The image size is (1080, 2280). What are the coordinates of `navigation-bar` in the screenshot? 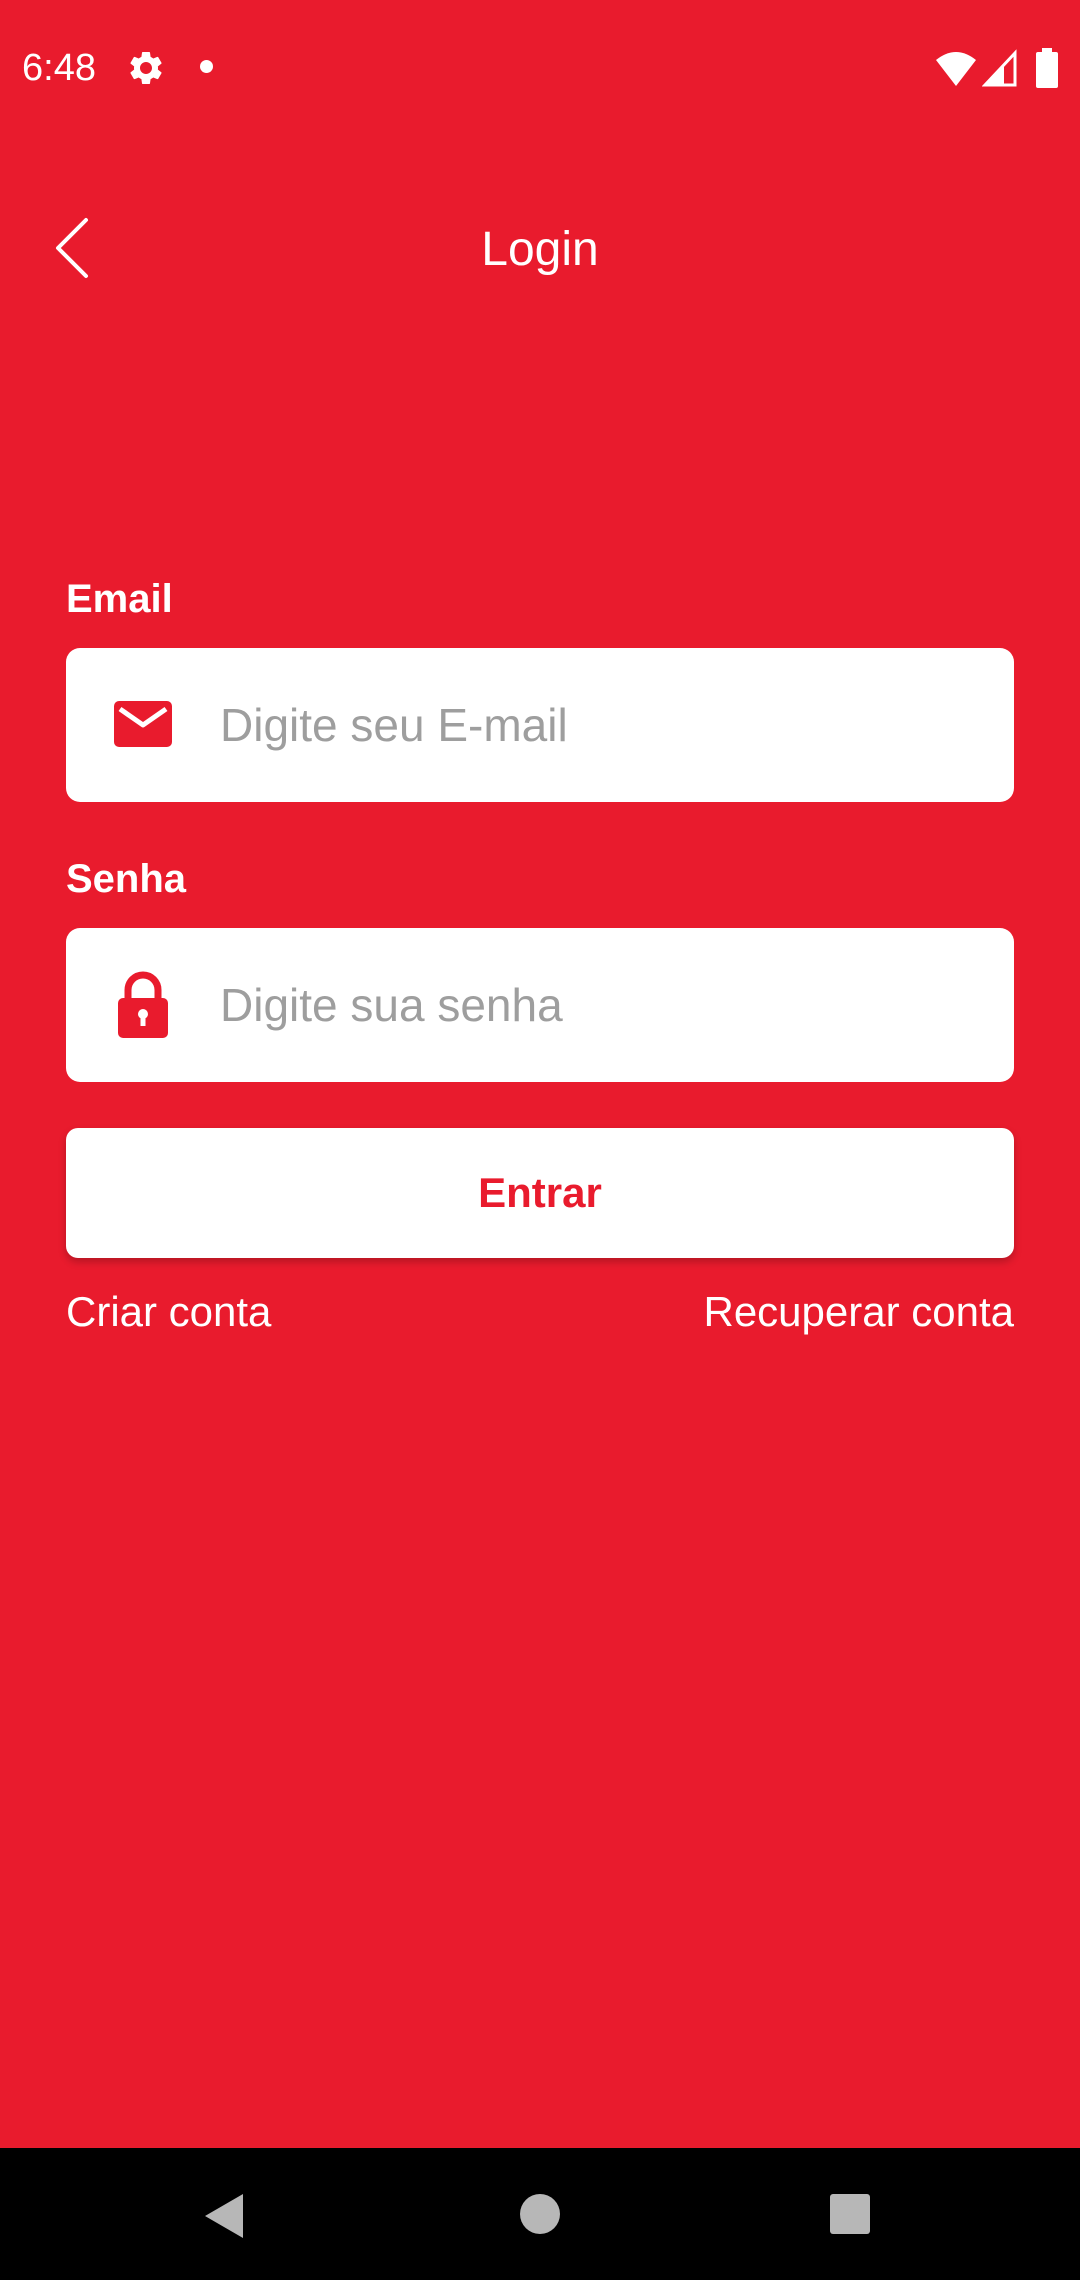 It's located at (540, 2214).